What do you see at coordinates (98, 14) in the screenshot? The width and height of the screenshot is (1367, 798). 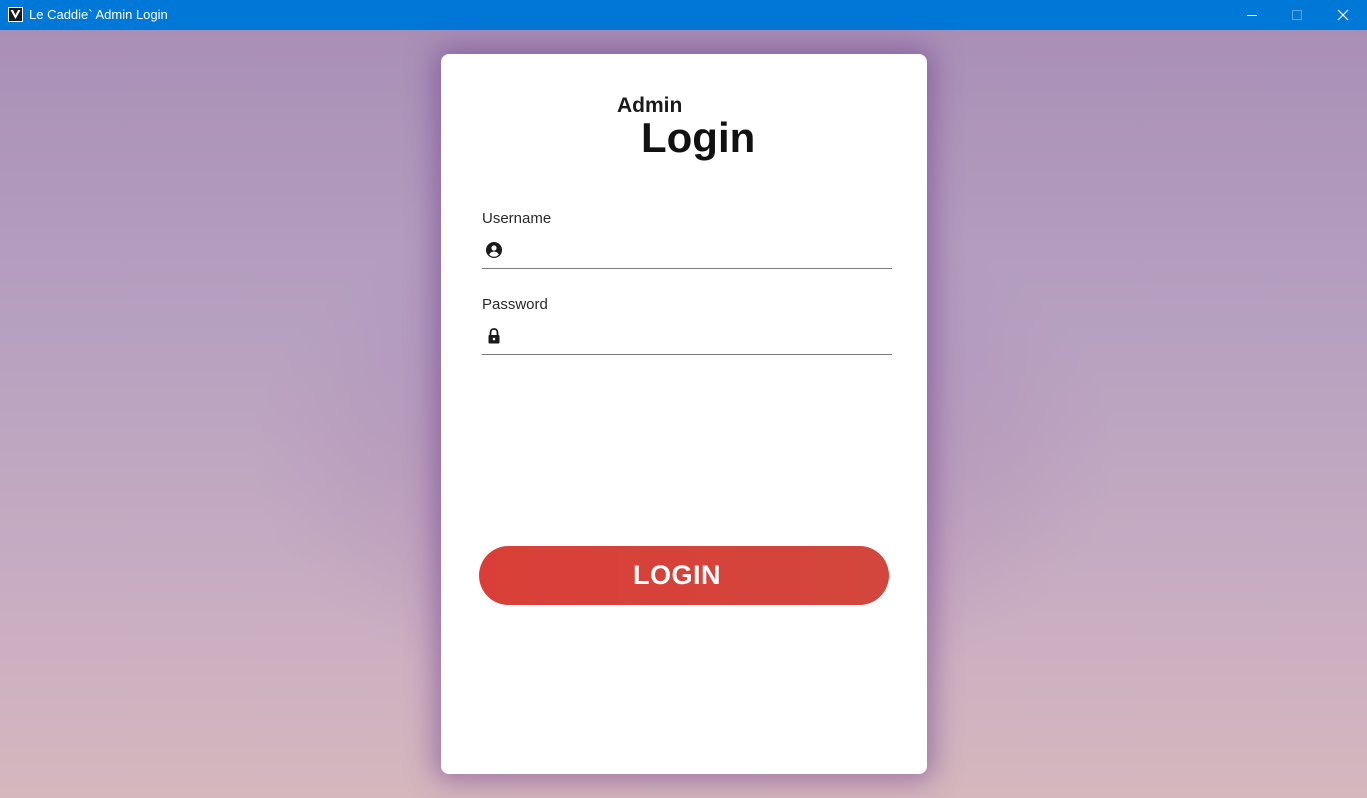 I see `window-title: Le Caddie` Admin Login` at bounding box center [98, 14].